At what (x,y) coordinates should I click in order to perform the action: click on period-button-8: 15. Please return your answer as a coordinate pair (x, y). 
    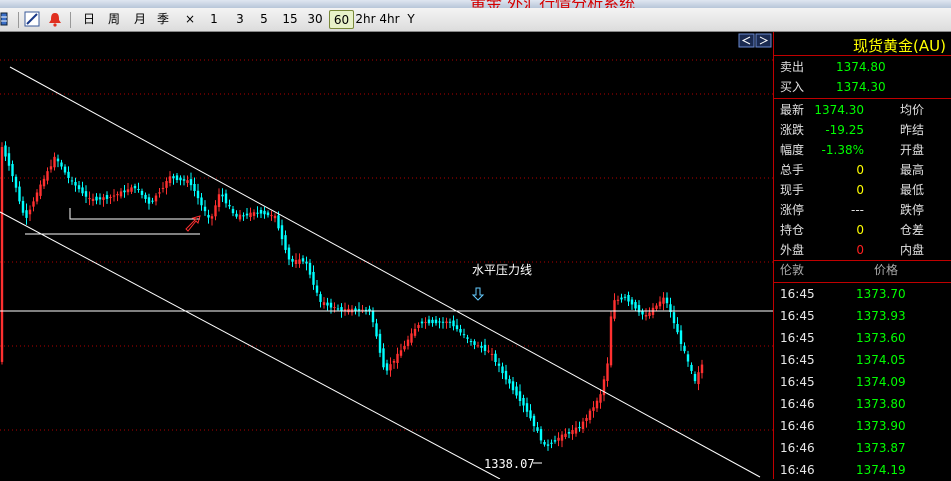
    Looking at the image, I should click on (290, 19).